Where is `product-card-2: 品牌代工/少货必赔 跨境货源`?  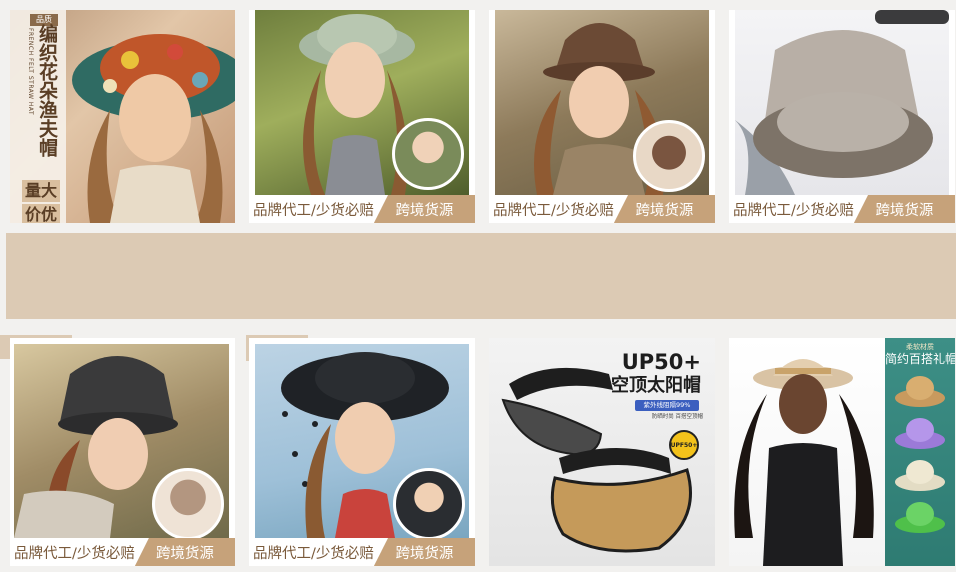
product-card-2: 品牌代工/少货必赔 跨境货源 is located at coordinates (362, 116).